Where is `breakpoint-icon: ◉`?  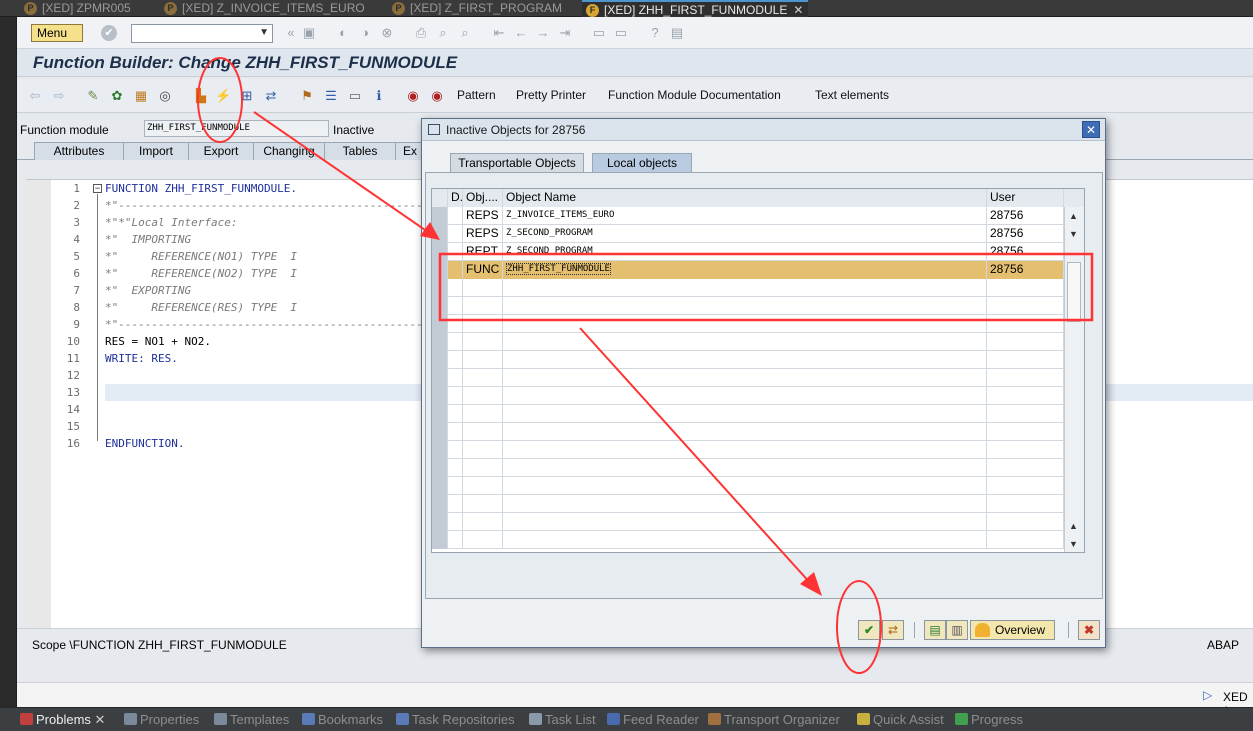 breakpoint-icon: ◉ is located at coordinates (413, 96).